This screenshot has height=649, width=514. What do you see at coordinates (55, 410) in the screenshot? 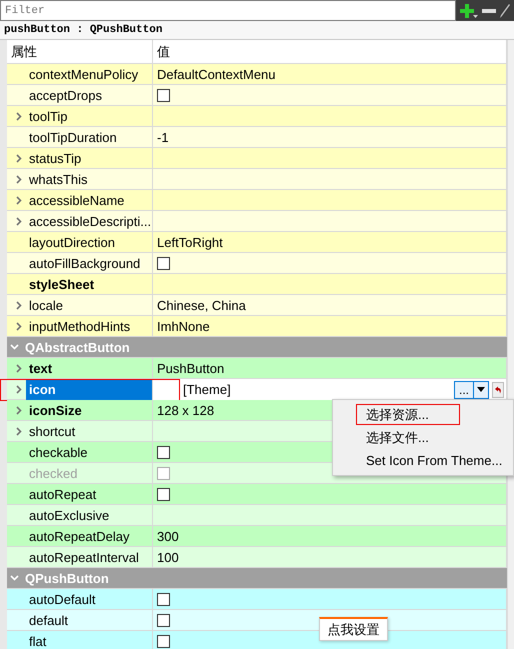
I see `property-name: iconSize` at bounding box center [55, 410].